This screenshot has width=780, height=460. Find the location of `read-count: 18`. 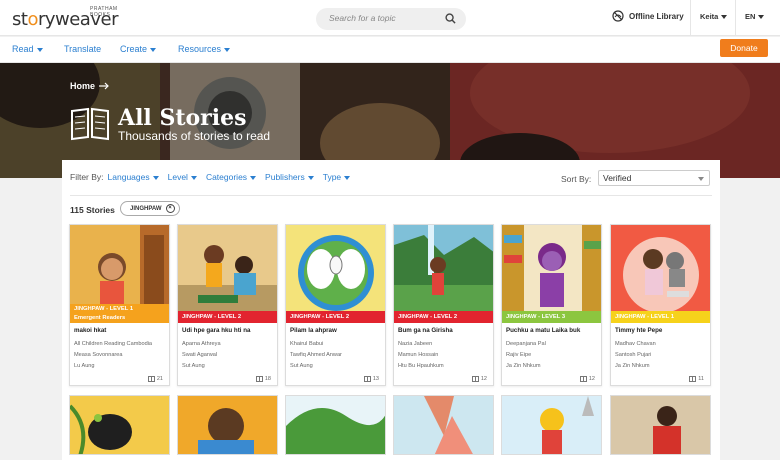

read-count: 18 is located at coordinates (263, 379).